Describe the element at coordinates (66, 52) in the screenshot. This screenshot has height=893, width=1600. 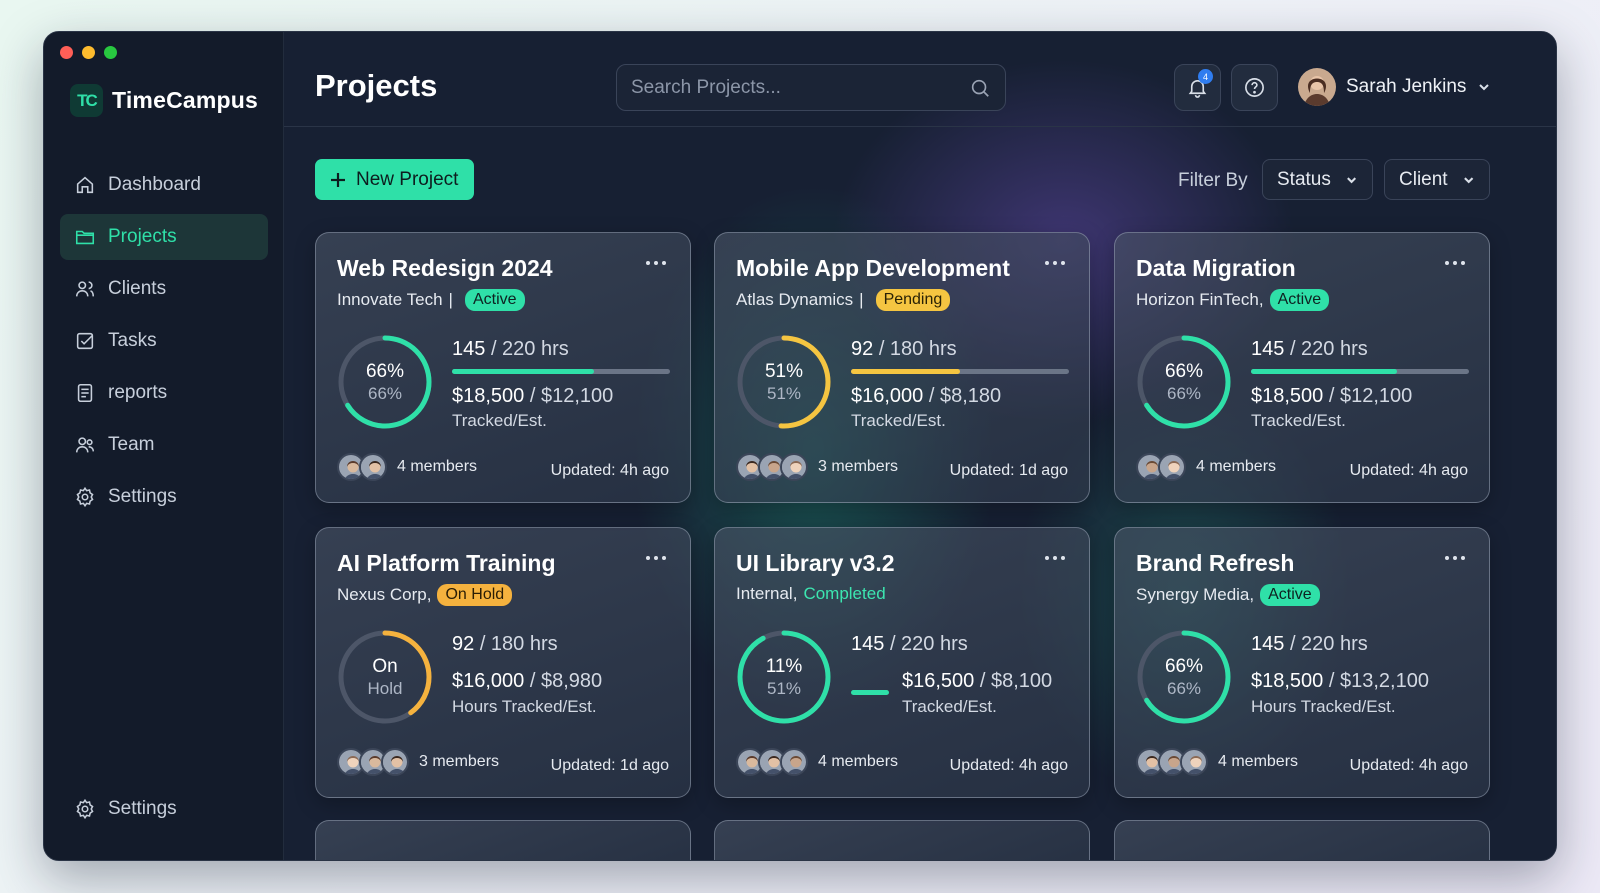
I see `close-window-button` at that location.